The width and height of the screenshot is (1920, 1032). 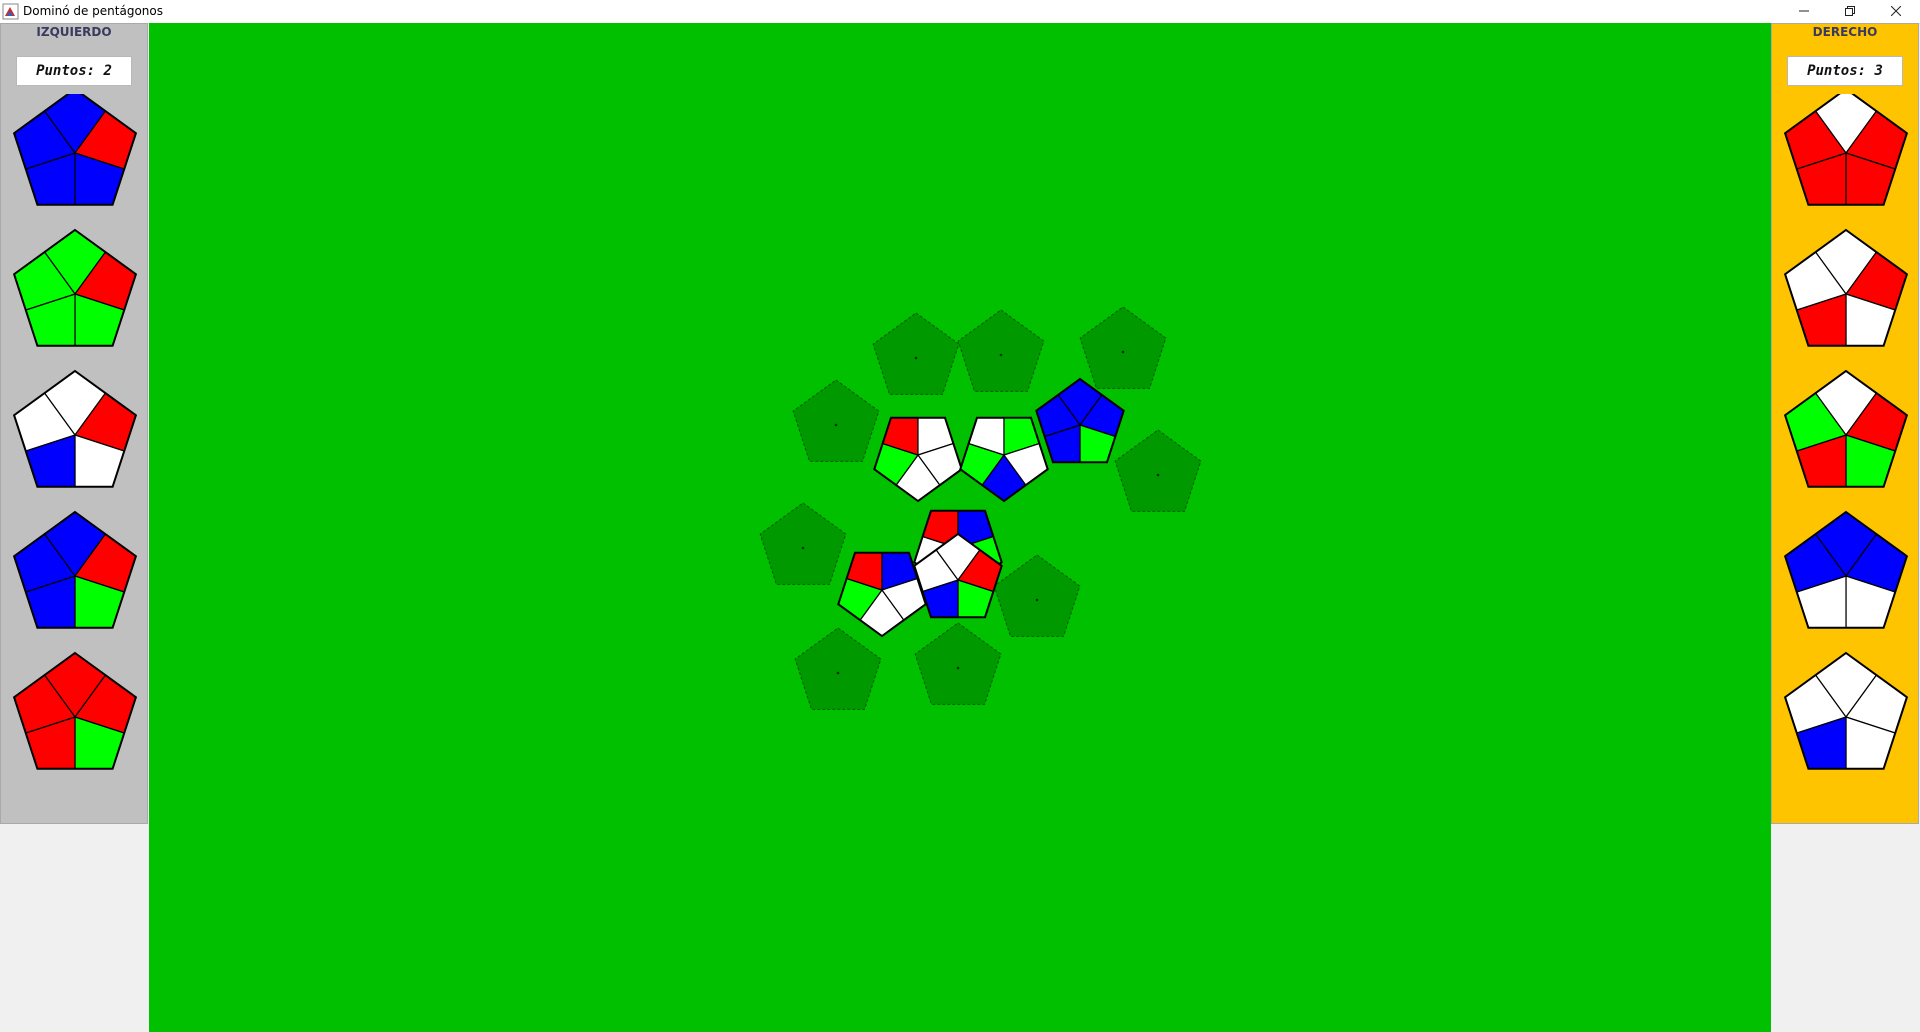 I want to click on left-player-panel: IZQUIERDO Puntos: 2, so click(x=74, y=423).